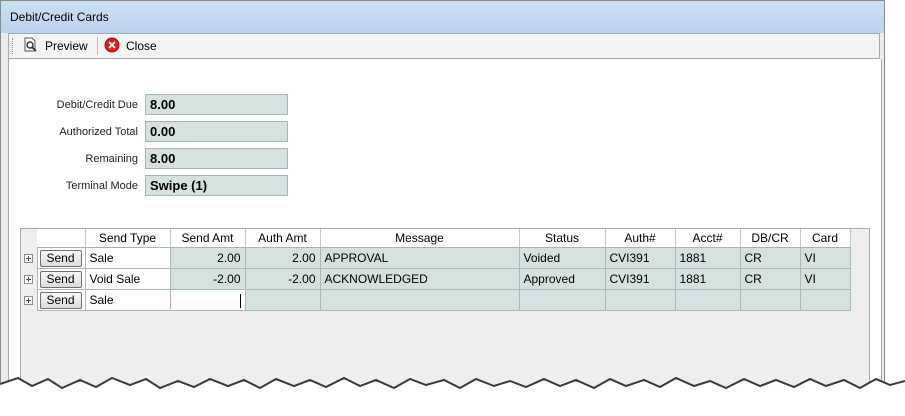 This screenshot has height=416, width=905. What do you see at coordinates (707, 300) in the screenshot?
I see `acct-no-cell` at bounding box center [707, 300].